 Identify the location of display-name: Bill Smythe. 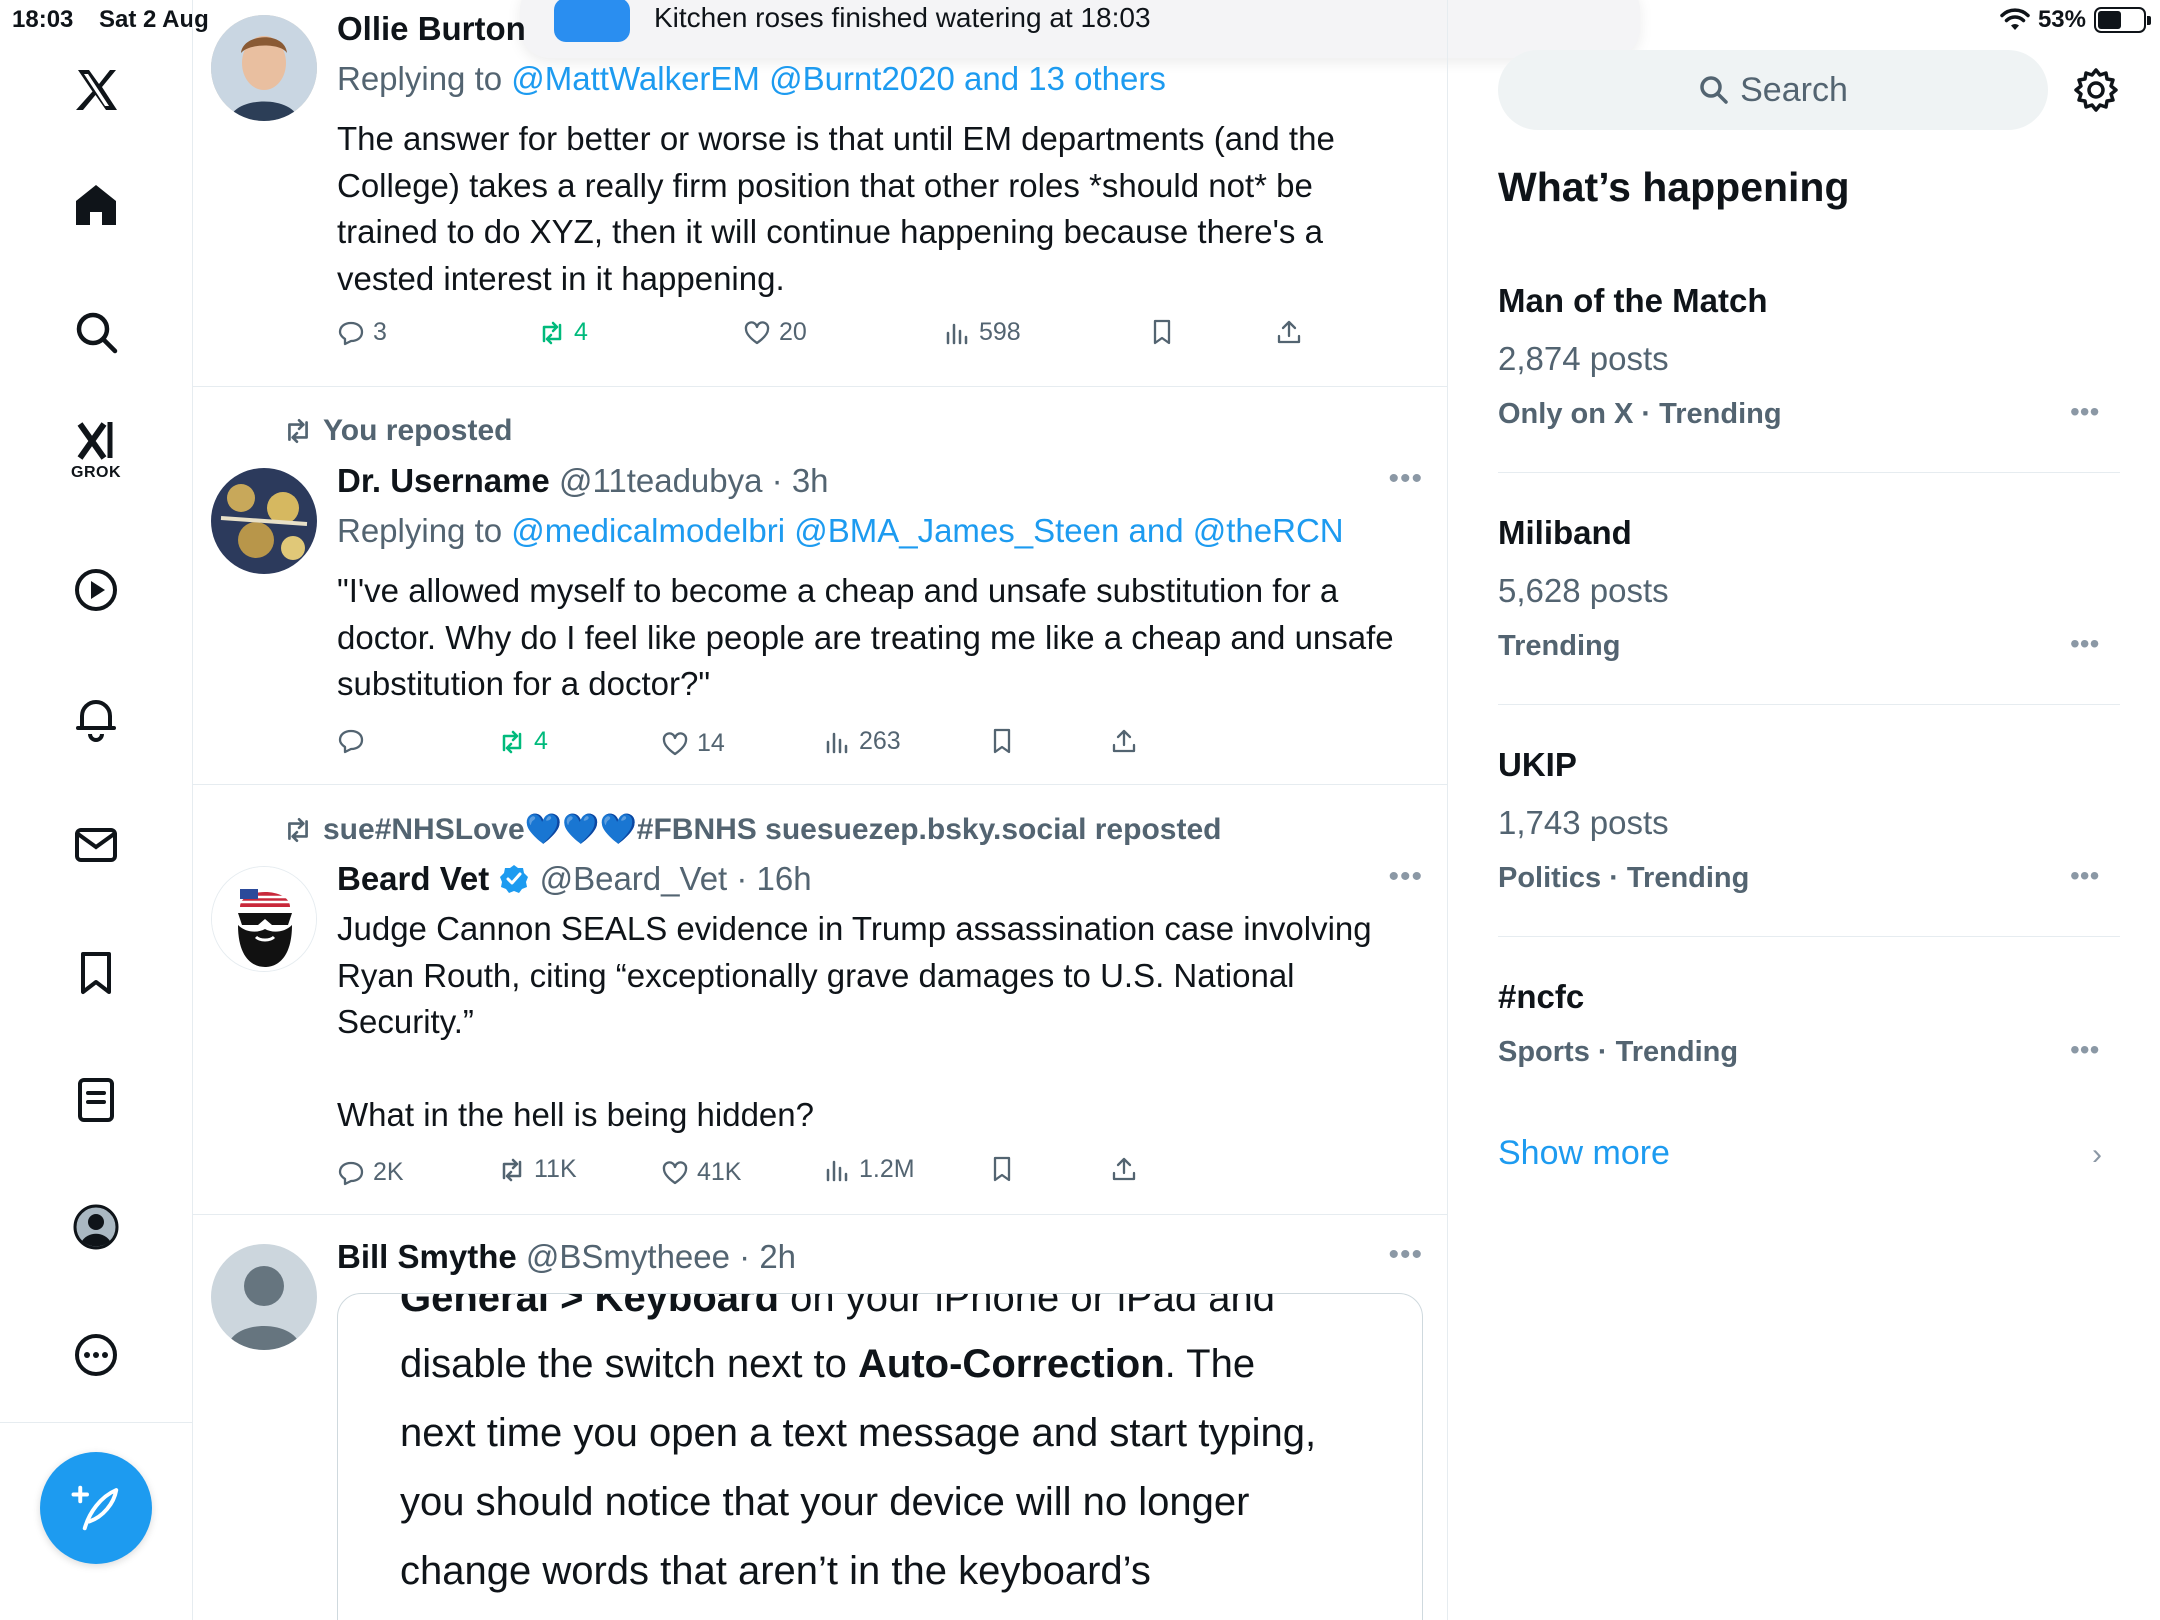
(427, 1256).